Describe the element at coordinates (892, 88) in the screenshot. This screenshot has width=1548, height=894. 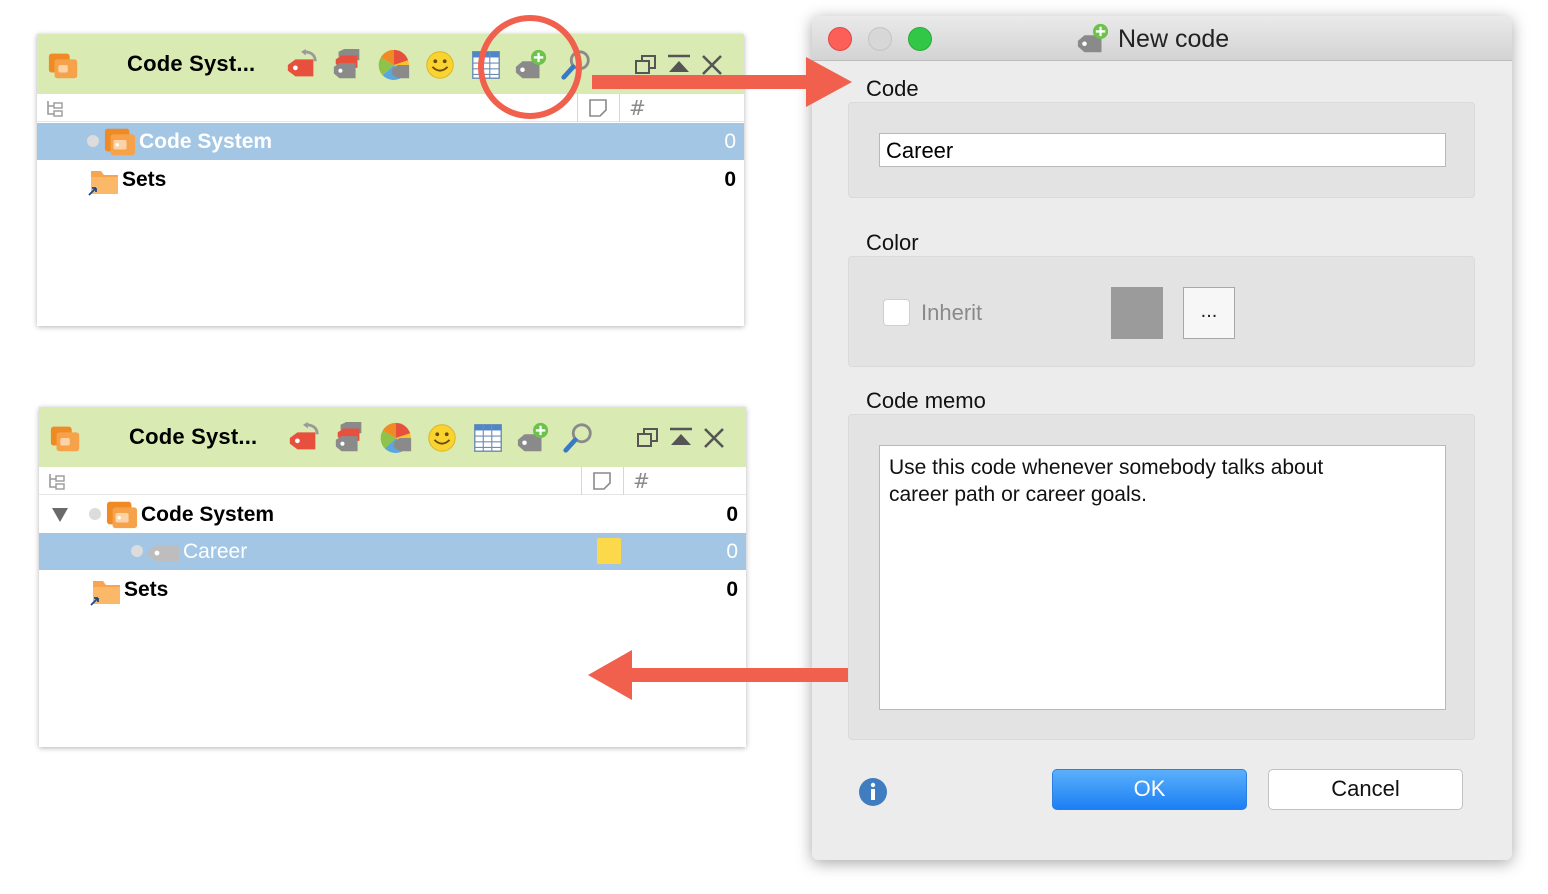
I see `code-section-label: Code` at that location.